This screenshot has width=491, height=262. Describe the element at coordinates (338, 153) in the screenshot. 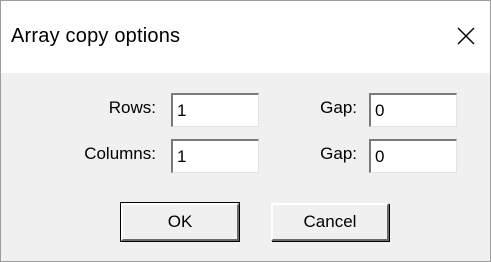

I see `column-gap-label: Gap:` at that location.